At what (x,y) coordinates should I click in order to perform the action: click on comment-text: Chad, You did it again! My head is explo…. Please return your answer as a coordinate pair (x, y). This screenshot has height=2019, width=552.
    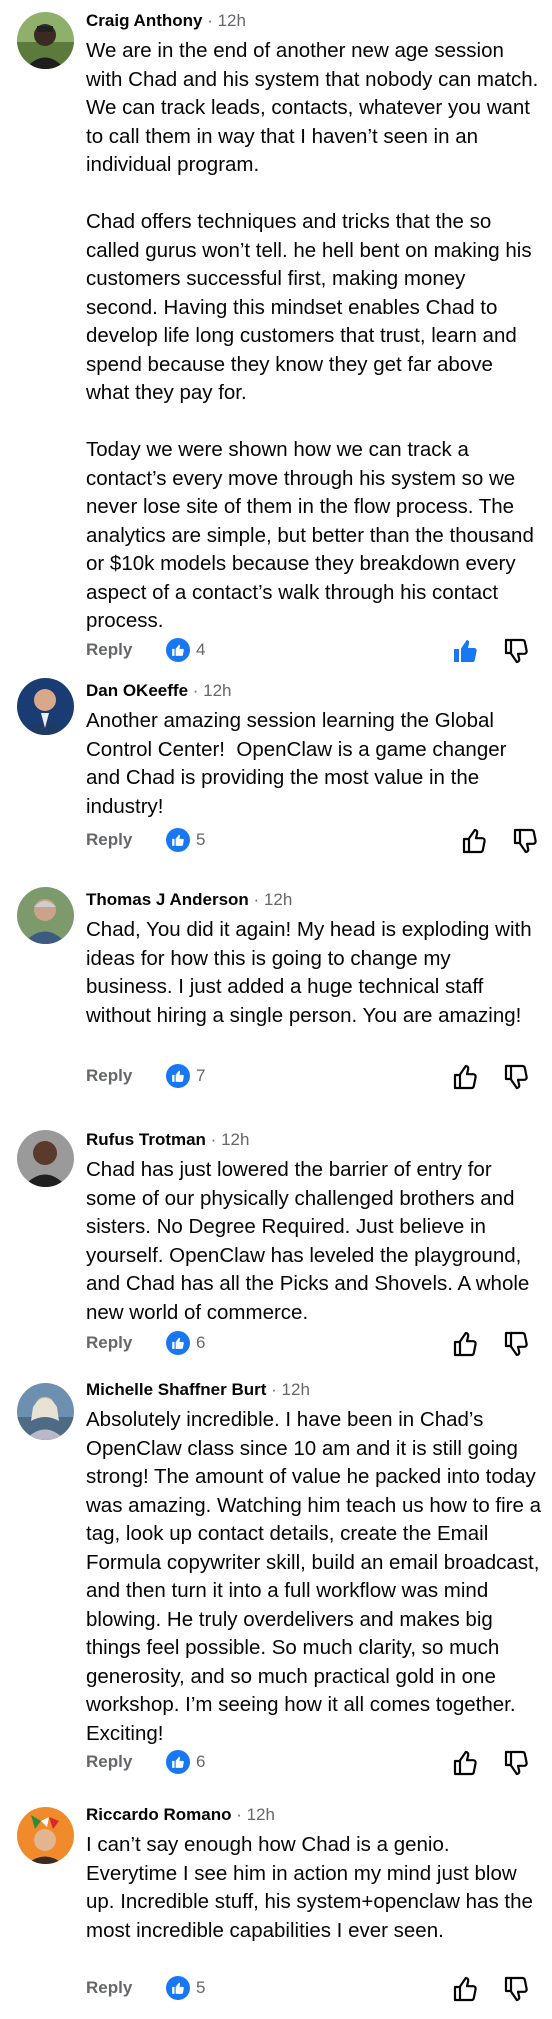
    Looking at the image, I should click on (312, 972).